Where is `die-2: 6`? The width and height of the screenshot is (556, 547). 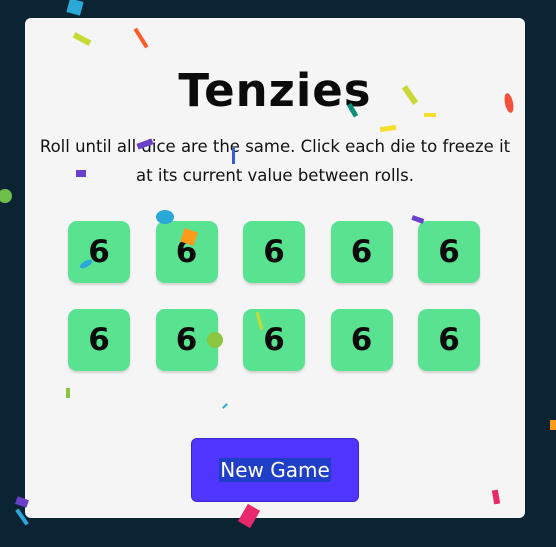
die-2: 6 is located at coordinates (186, 252).